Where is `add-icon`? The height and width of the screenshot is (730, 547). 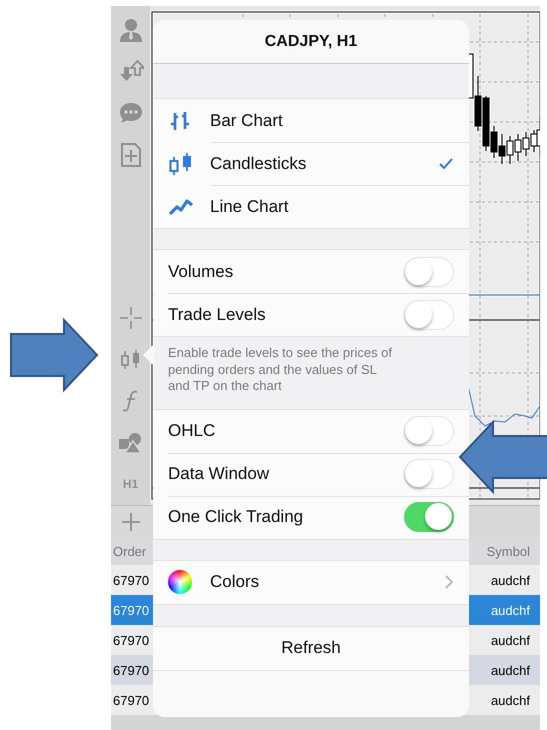
add-icon is located at coordinates (130, 522).